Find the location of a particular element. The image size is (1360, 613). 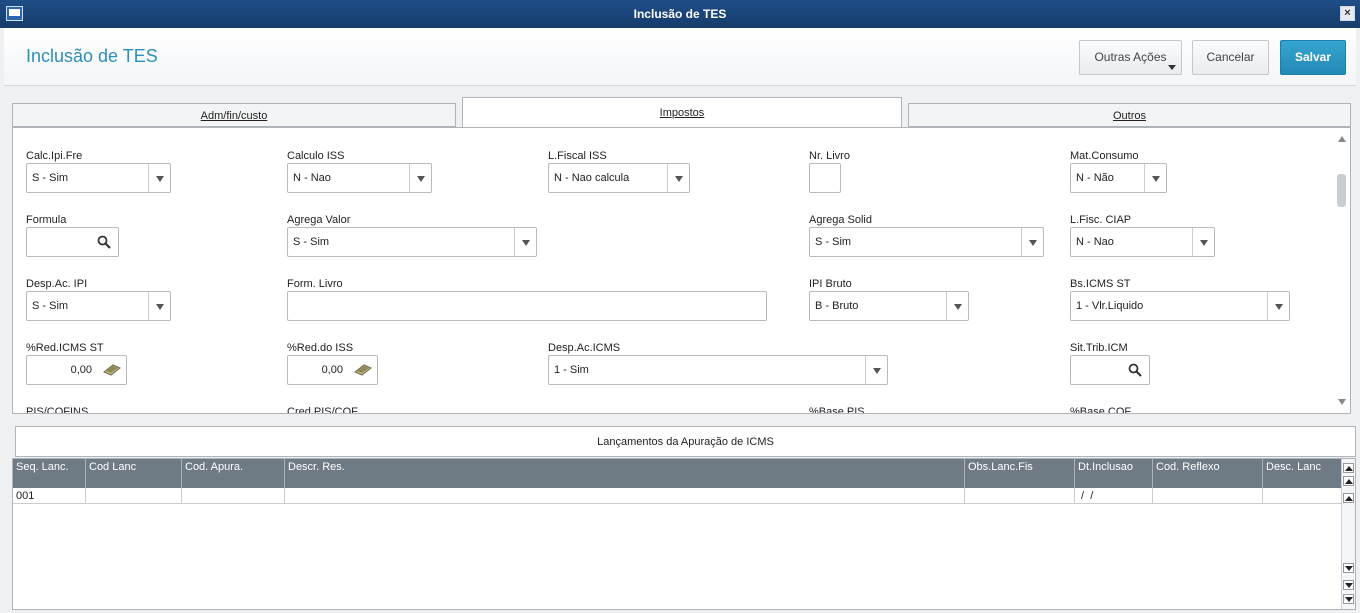

mat-consumo-select: N - Não is located at coordinates (1118, 178).